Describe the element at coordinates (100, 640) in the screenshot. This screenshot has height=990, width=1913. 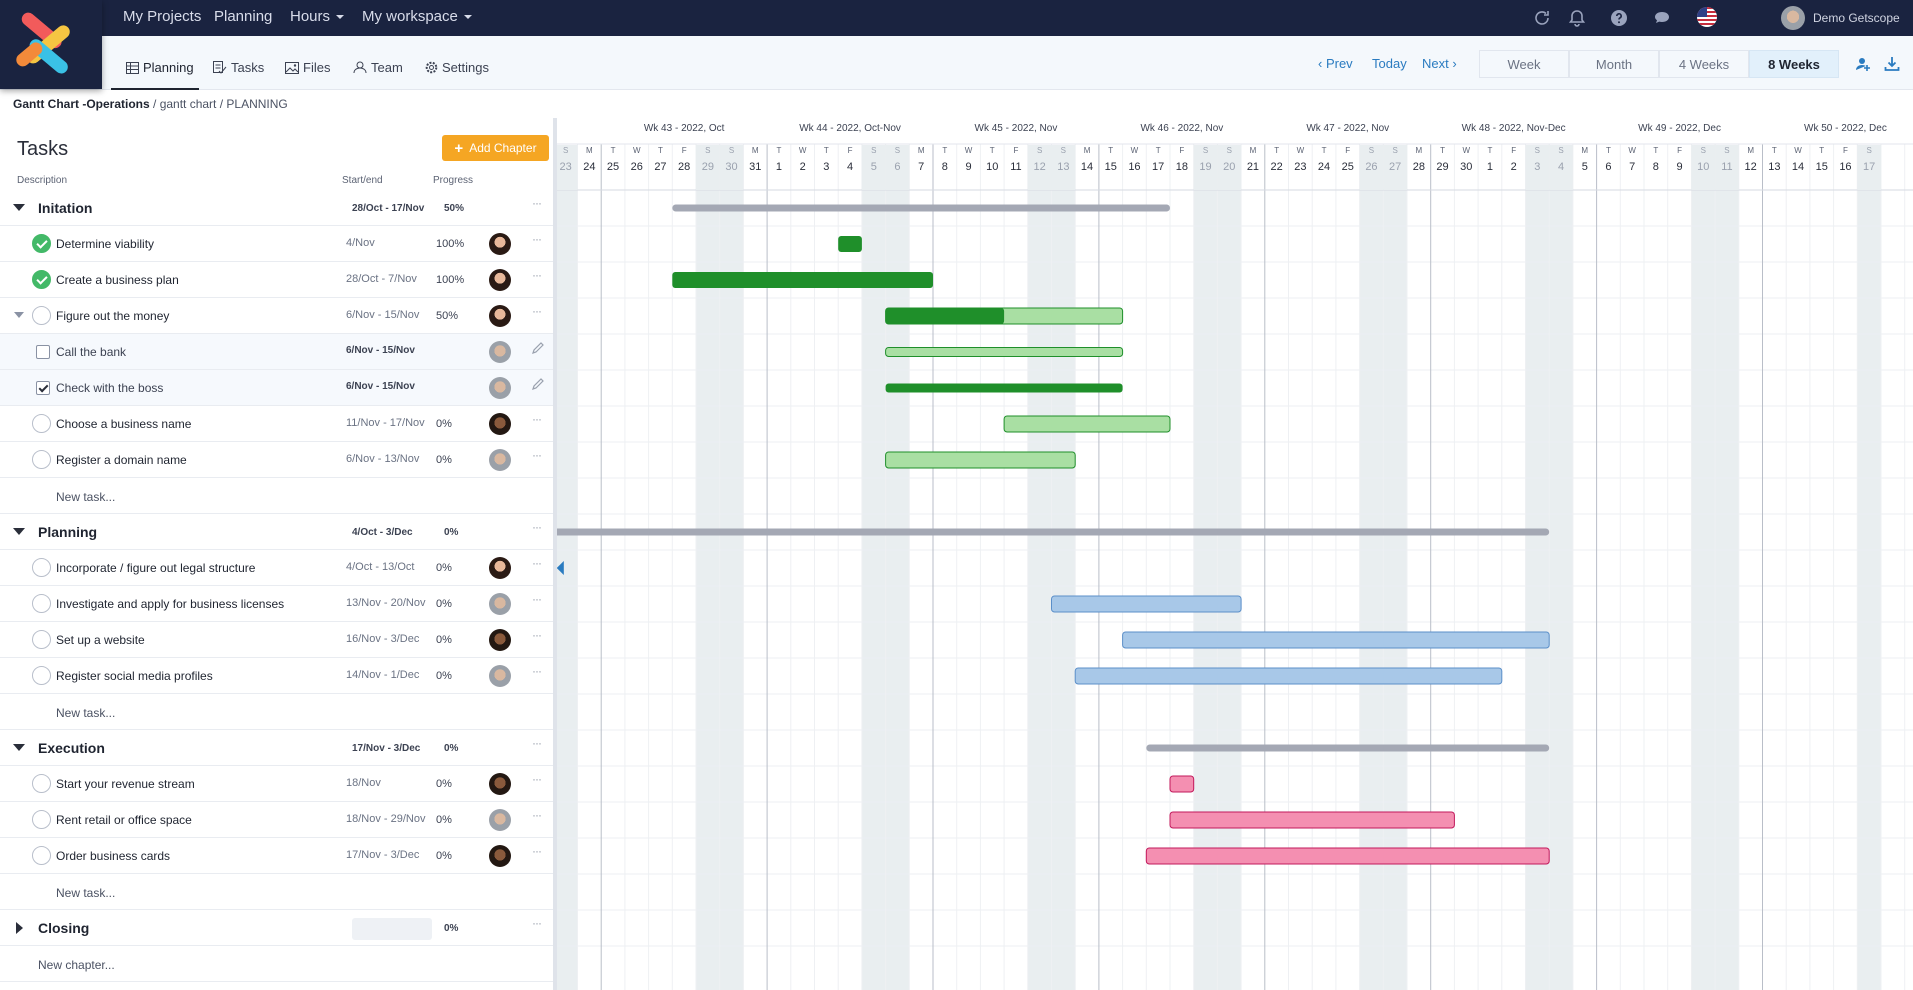
I see `task-name: Set up a website` at that location.